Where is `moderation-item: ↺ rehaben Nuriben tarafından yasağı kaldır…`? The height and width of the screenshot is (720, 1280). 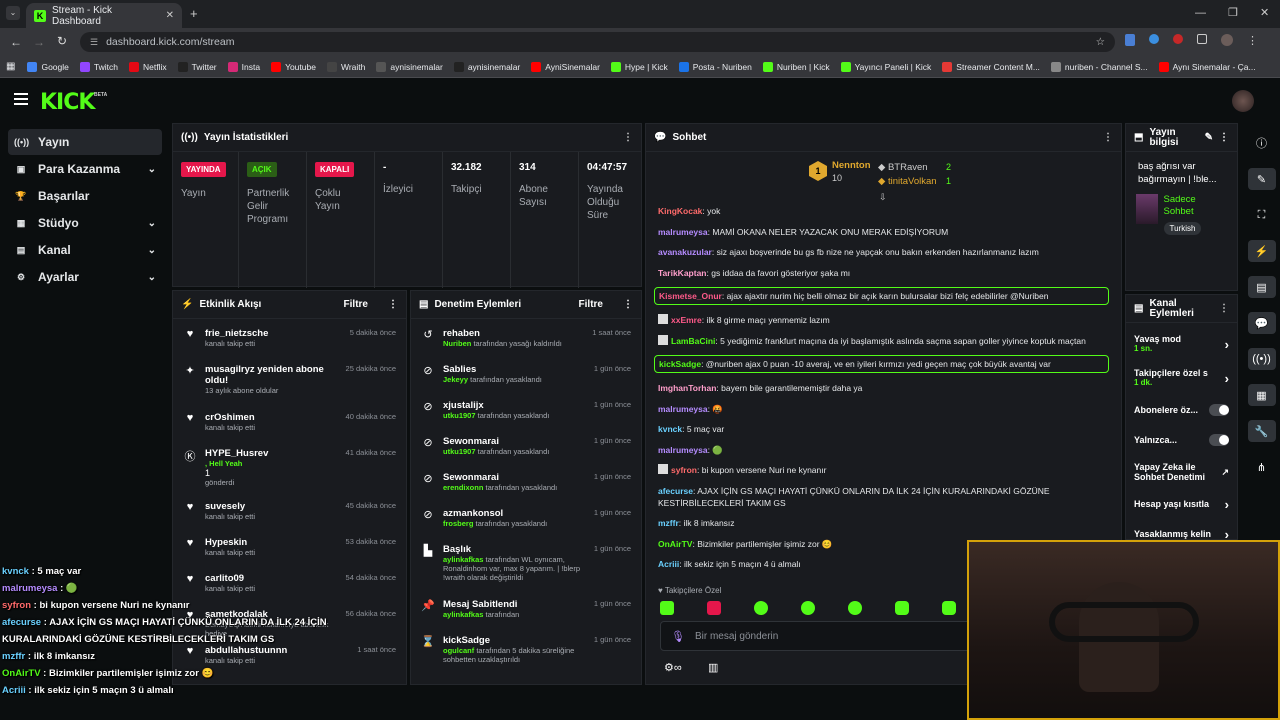
moderation-item: ↺ rehaben Nuriben tarafından yasağı kaldır… is located at coordinates (526, 346).